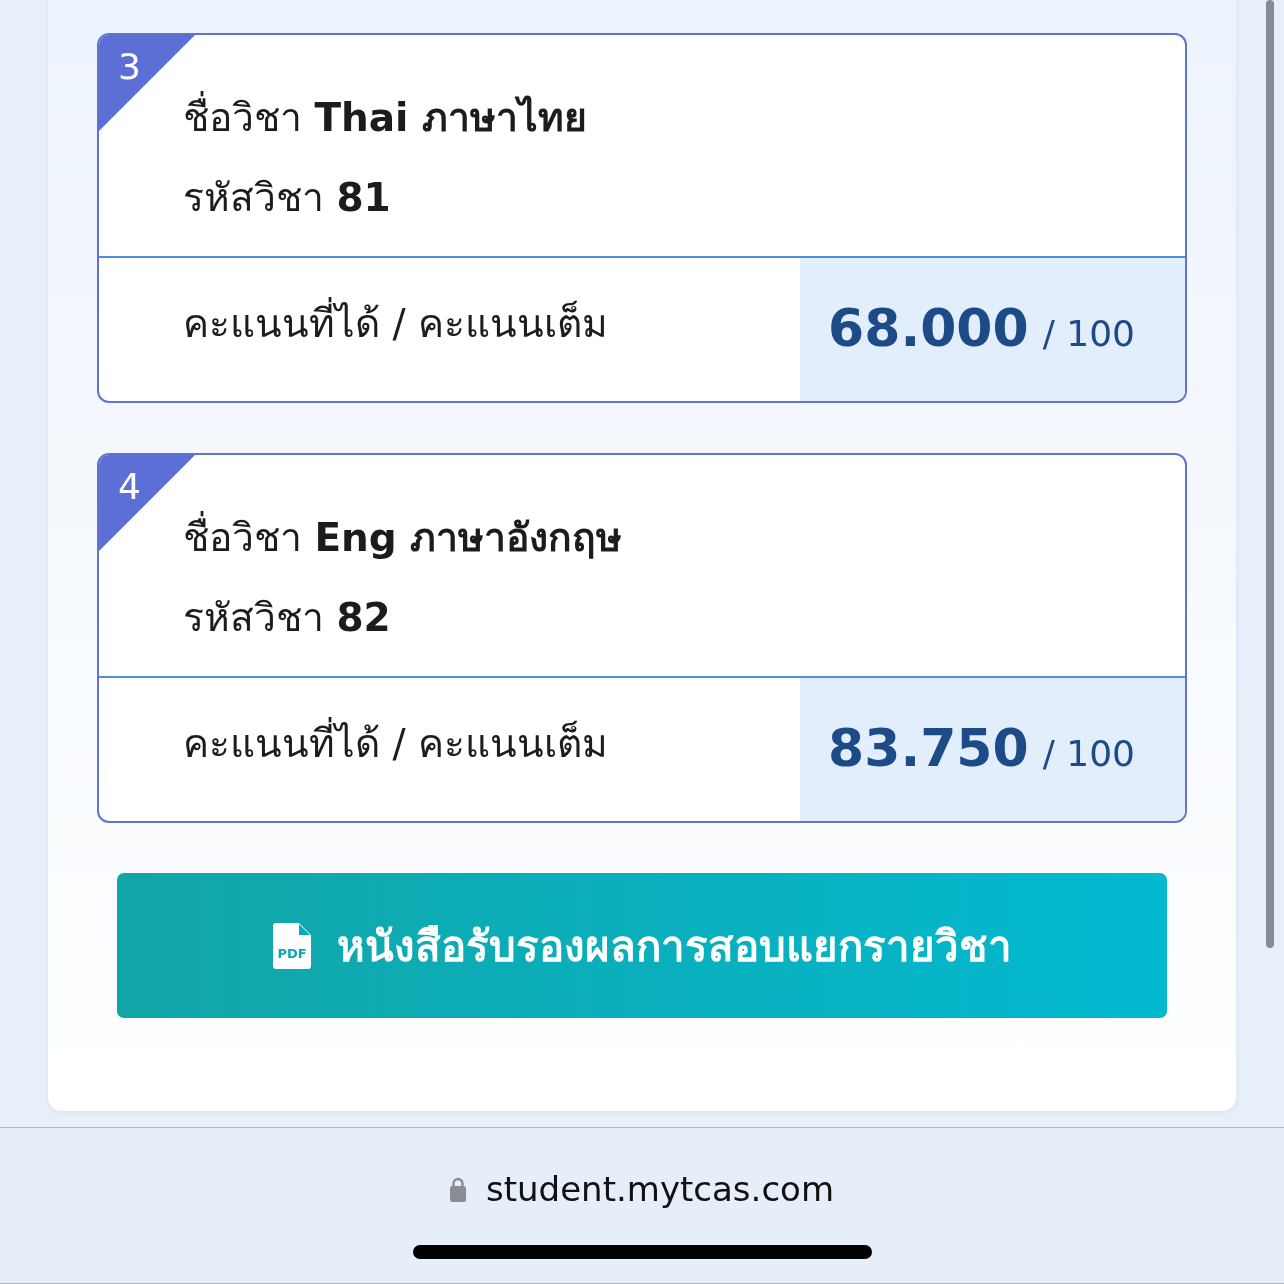 This screenshot has width=1284, height=1284. Describe the element at coordinates (684, 118) in the screenshot. I see `subject-name-text: ชื่อวิชา Thai ภาษาไทย` at that location.